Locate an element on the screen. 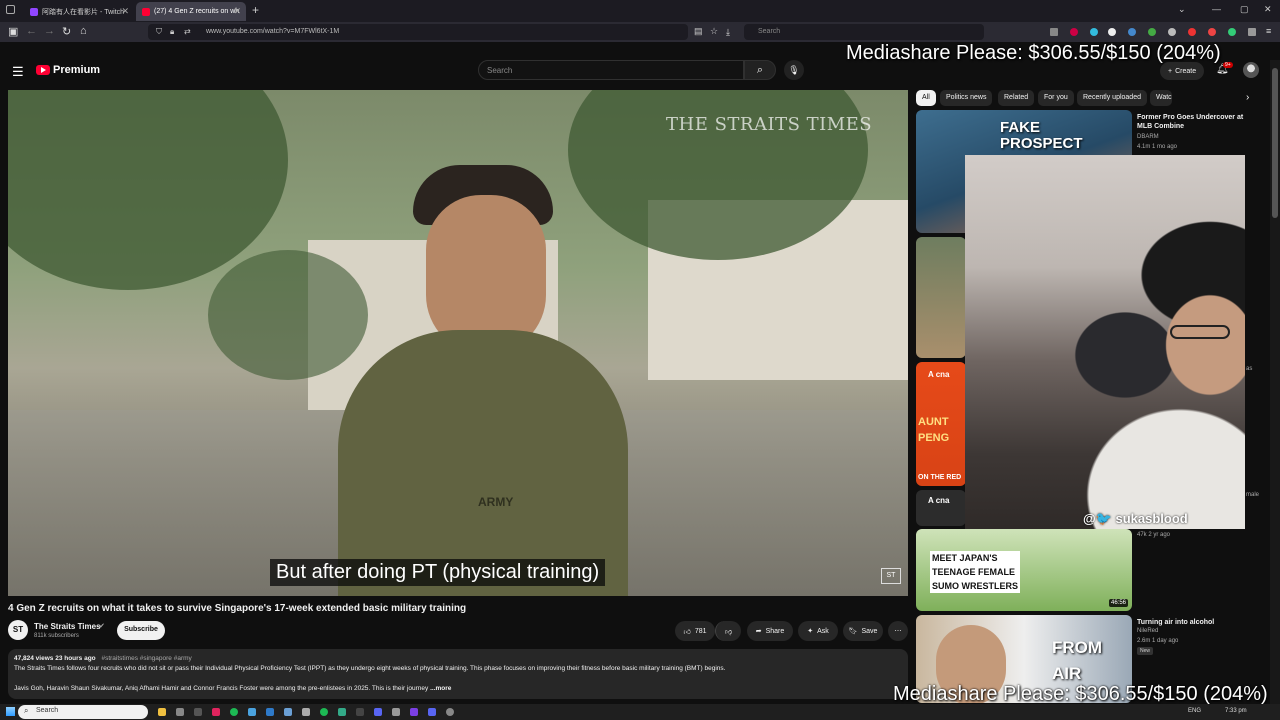 The image size is (1280, 720). browser-search-field: Search is located at coordinates (864, 32).